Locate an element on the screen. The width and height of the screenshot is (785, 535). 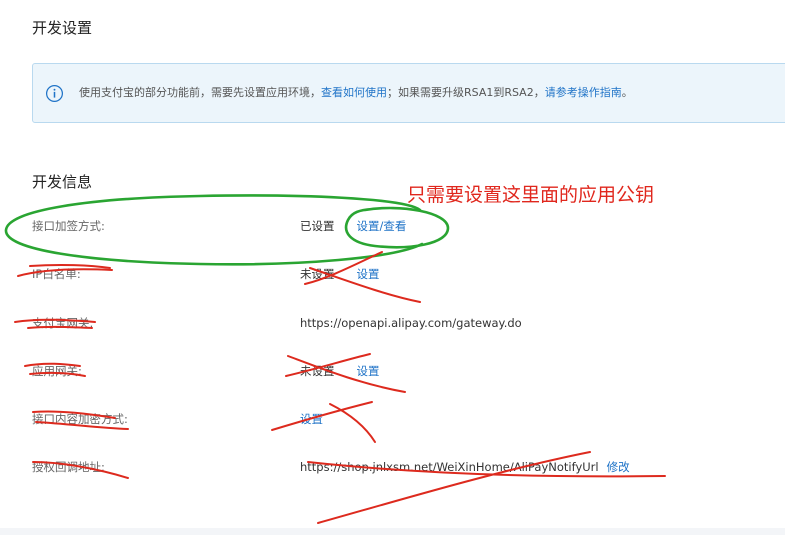
section-title-dev-settings: 开发设置 is located at coordinates (62, 28).